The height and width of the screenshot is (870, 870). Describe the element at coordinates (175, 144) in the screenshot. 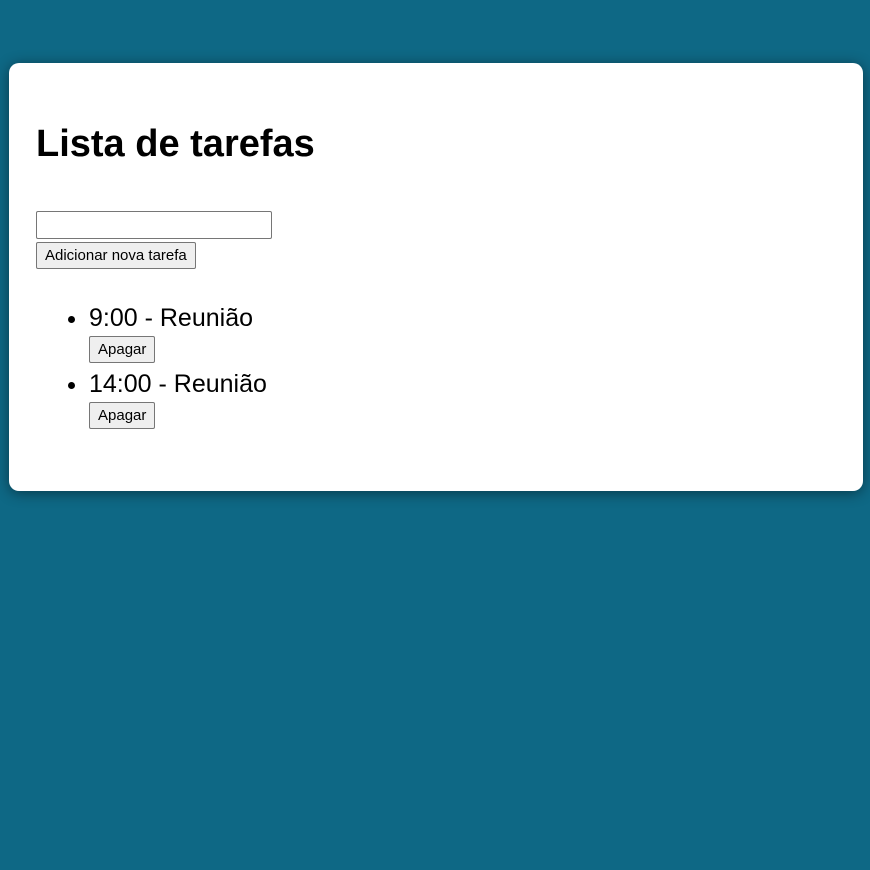

I see `page-title: Lista de tarefas` at that location.